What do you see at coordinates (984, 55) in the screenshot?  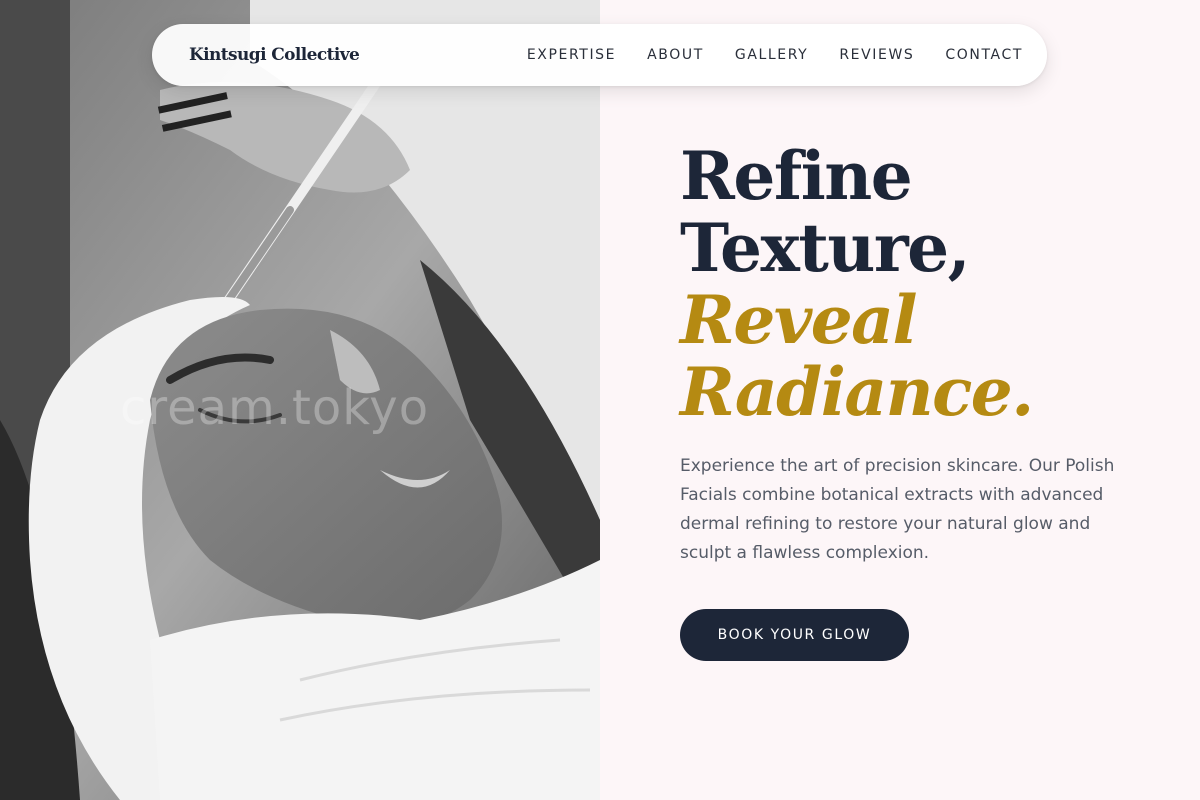 I see `nav-link-contact: CONTACT` at bounding box center [984, 55].